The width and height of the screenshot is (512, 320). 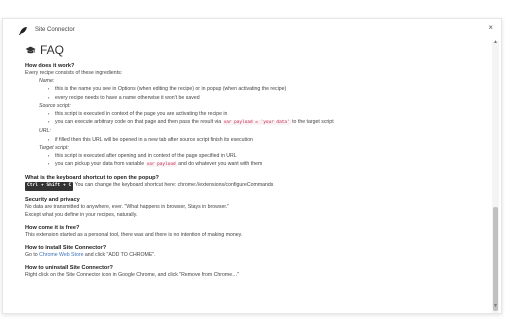 I want to click on answer-text: Go to, so click(x=31, y=255).